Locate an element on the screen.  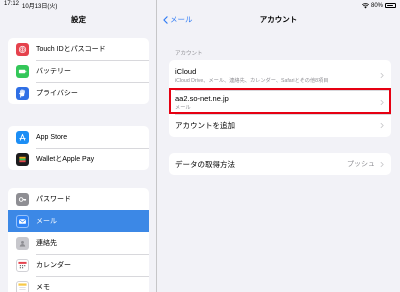
status-bar: 17:12 10月13日(火) 80% is located at coordinates (200, 5).